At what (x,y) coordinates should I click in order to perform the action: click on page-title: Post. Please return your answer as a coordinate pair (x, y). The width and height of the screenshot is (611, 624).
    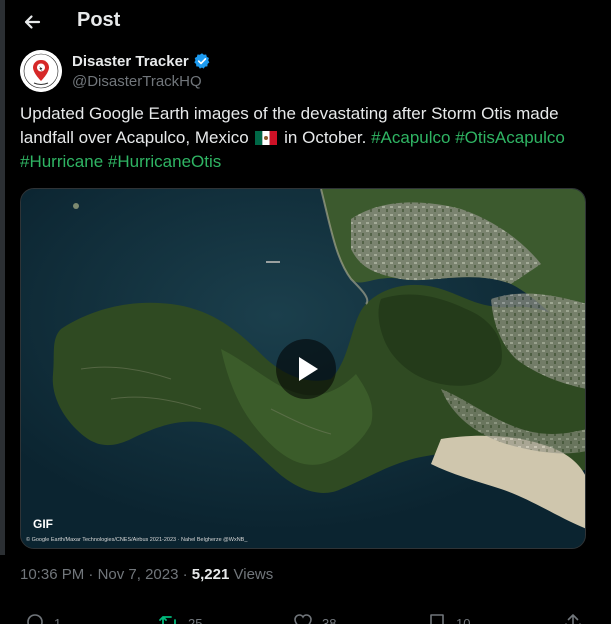
    Looking at the image, I should click on (99, 20).